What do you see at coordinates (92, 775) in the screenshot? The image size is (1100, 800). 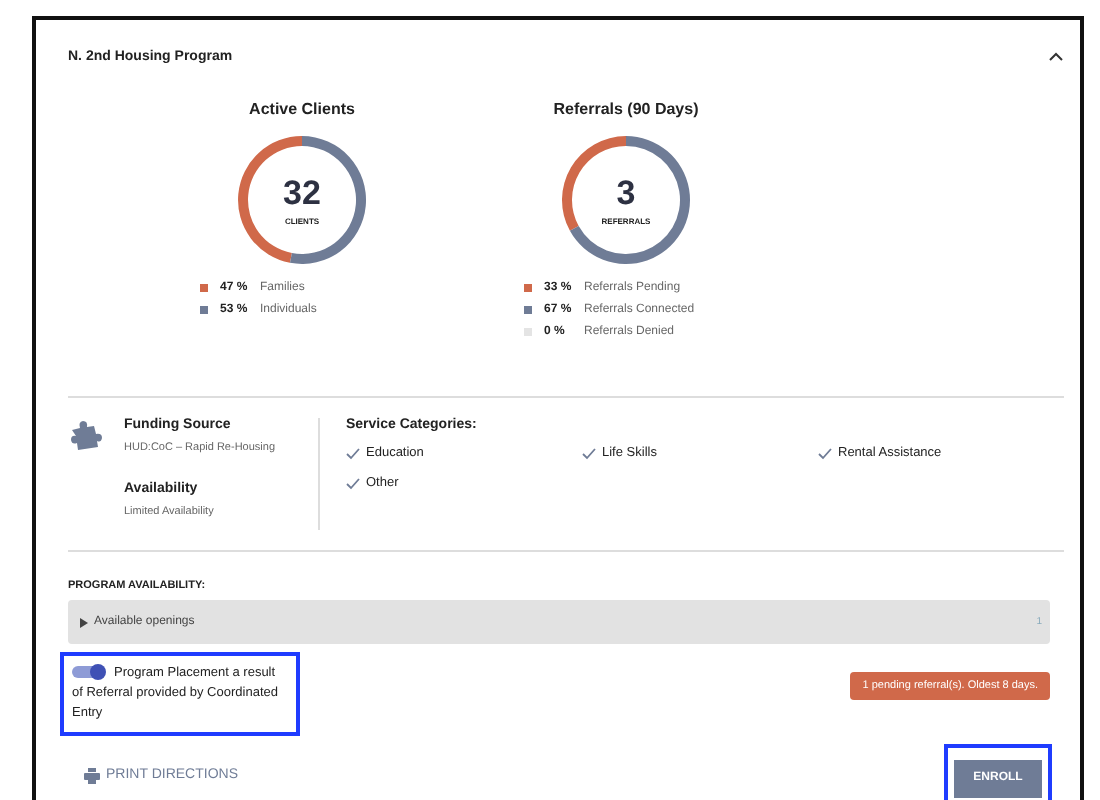 I see `printer-icon` at bounding box center [92, 775].